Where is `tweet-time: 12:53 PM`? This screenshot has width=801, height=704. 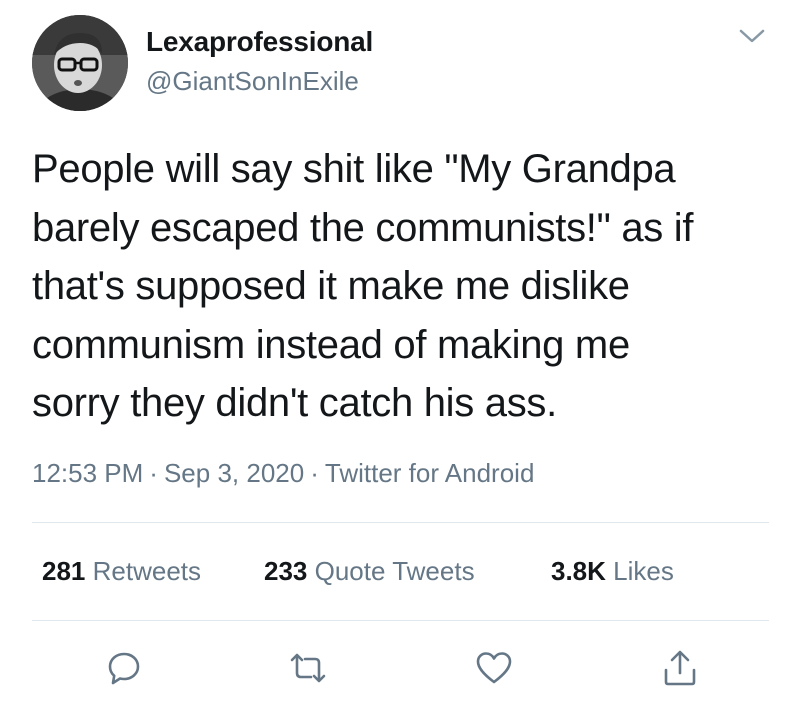
tweet-time: 12:53 PM is located at coordinates (87, 473).